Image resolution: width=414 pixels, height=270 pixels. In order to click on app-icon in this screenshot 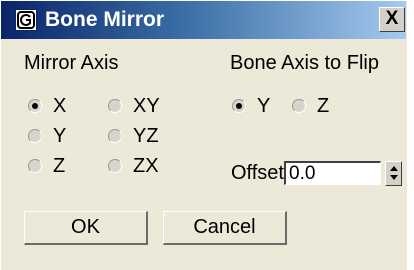, I will do `click(26, 20)`.